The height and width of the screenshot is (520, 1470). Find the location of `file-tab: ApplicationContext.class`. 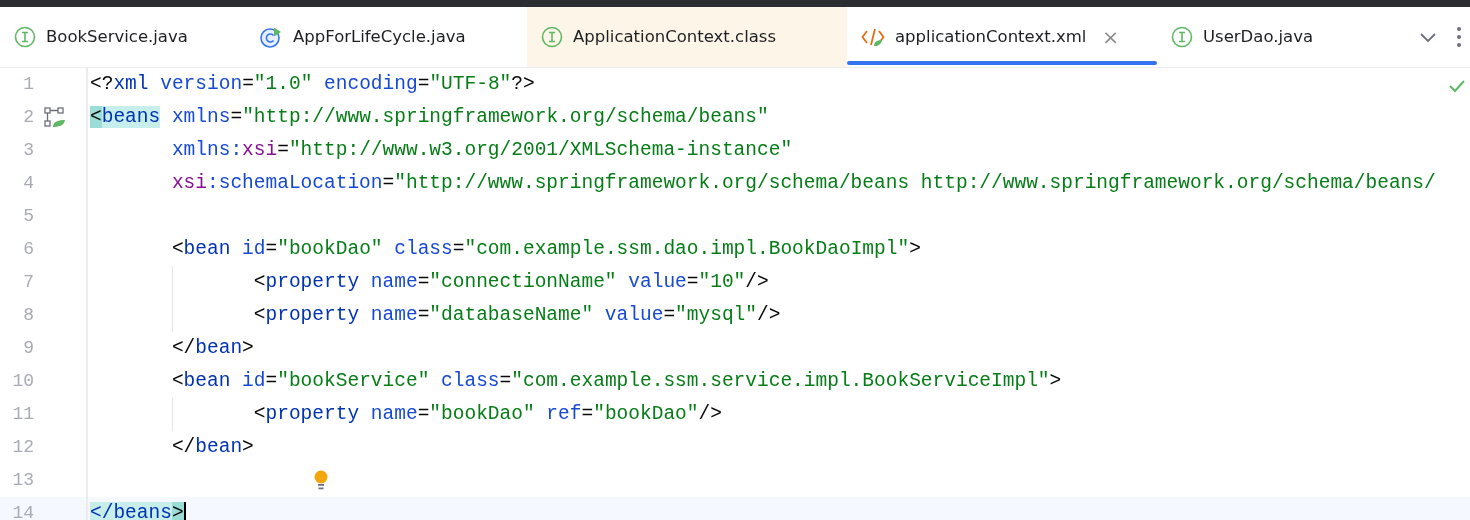

file-tab: ApplicationContext.class is located at coordinates (687, 37).